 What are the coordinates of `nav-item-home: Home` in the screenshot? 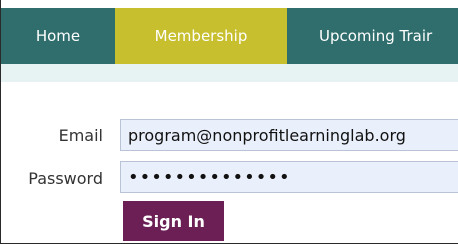 It's located at (58, 36).